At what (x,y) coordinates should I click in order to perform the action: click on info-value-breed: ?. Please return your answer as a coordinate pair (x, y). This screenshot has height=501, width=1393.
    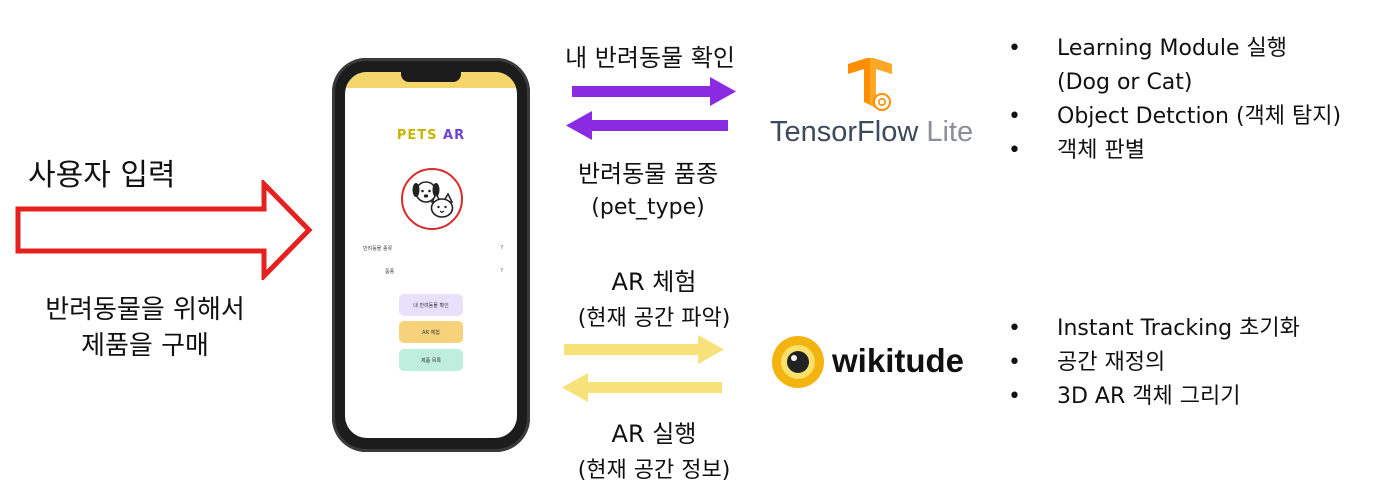
    Looking at the image, I should click on (501, 271).